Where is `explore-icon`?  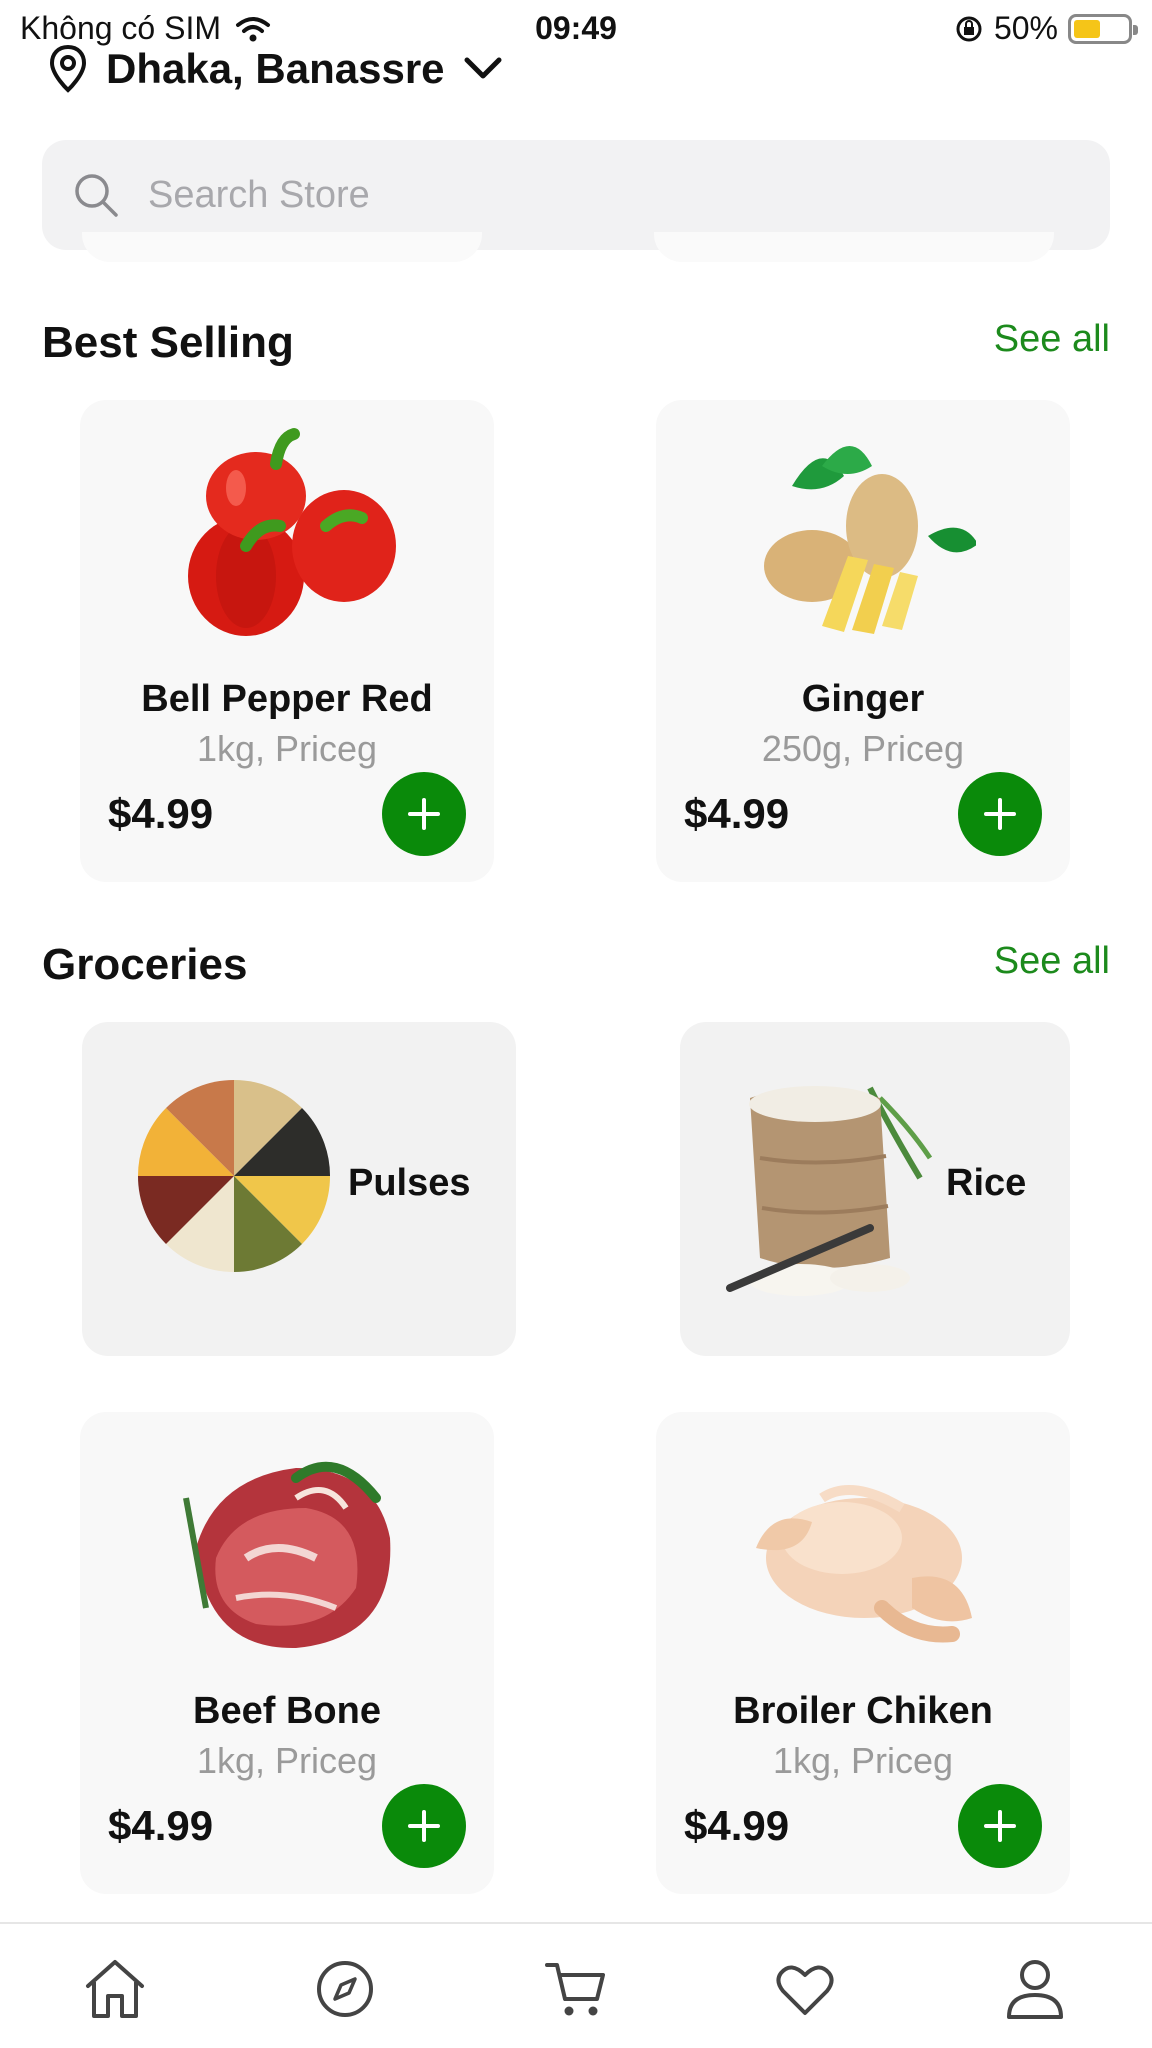
explore-icon is located at coordinates (345, 1989).